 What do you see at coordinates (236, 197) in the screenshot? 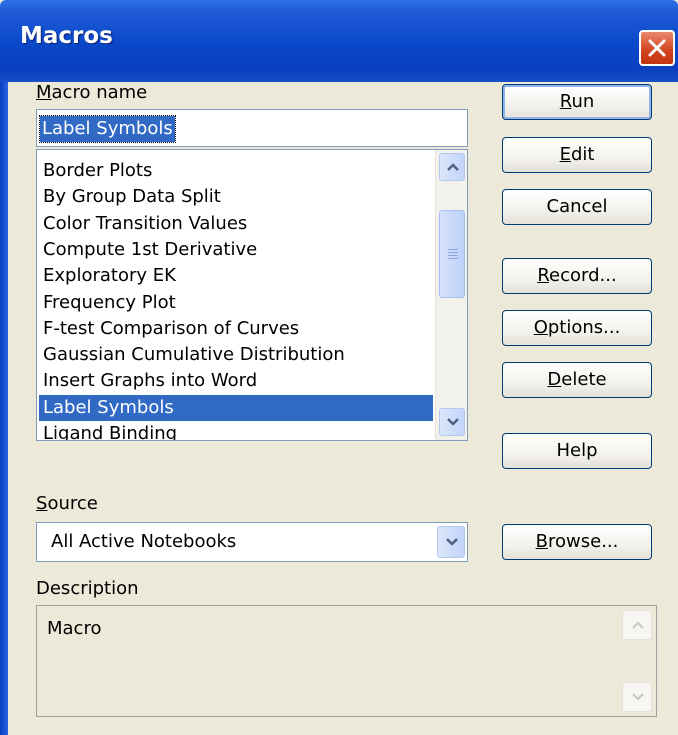
I see `macro-list-item: By Group Data Split` at bounding box center [236, 197].